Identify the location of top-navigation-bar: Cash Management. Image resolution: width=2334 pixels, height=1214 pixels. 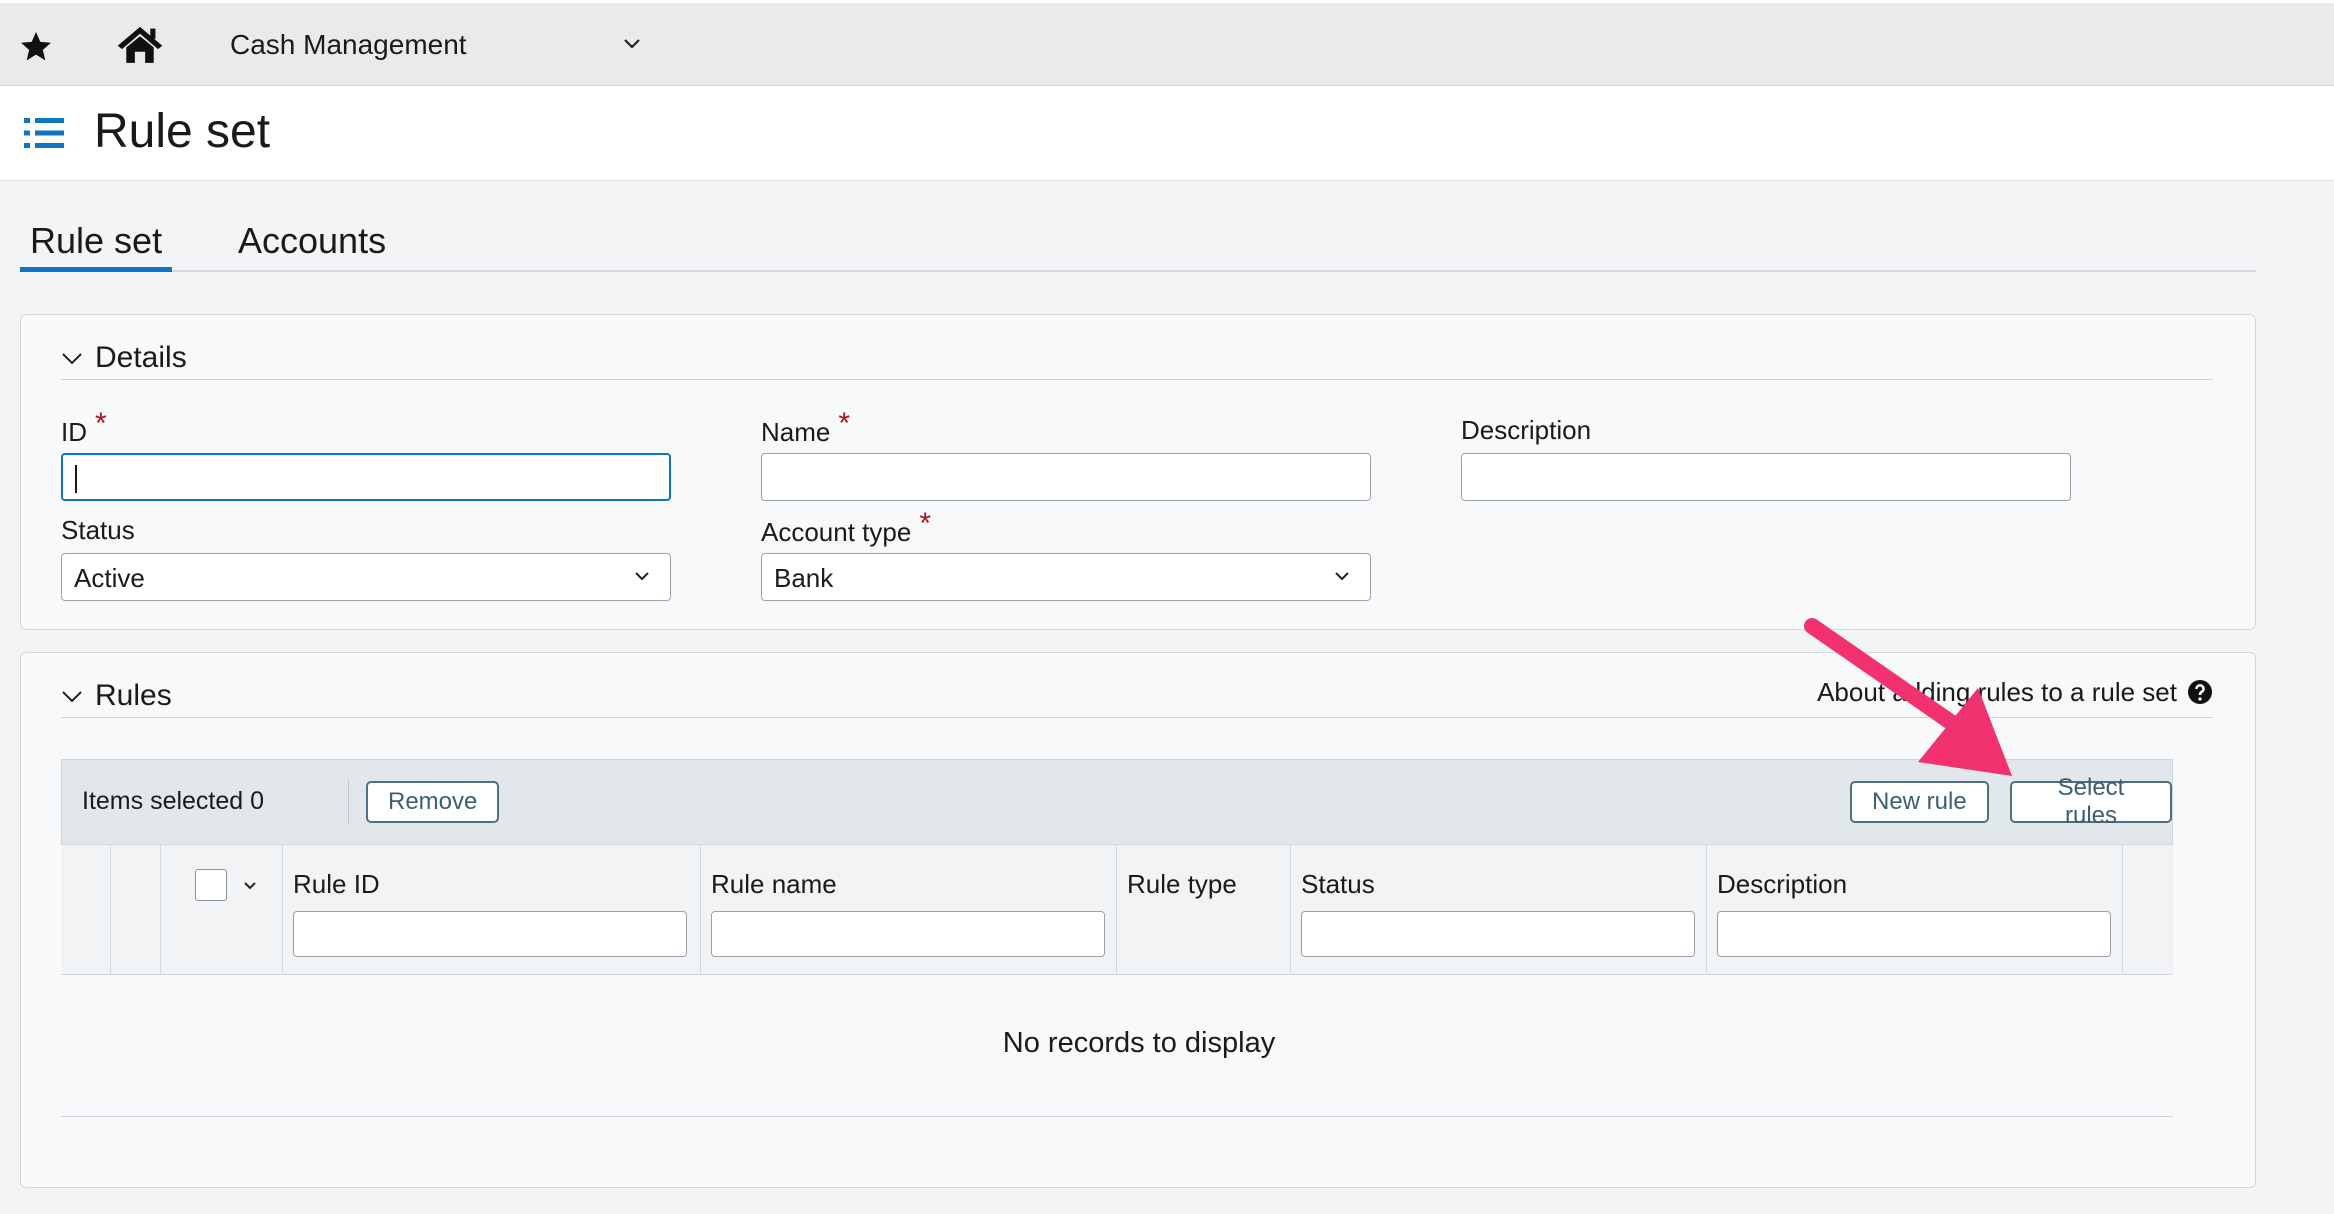
(1167, 43).